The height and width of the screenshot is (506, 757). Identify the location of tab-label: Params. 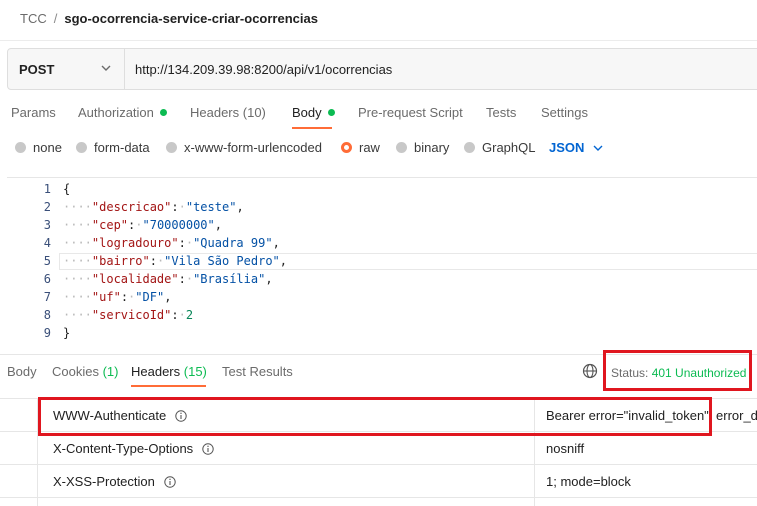
(33, 112).